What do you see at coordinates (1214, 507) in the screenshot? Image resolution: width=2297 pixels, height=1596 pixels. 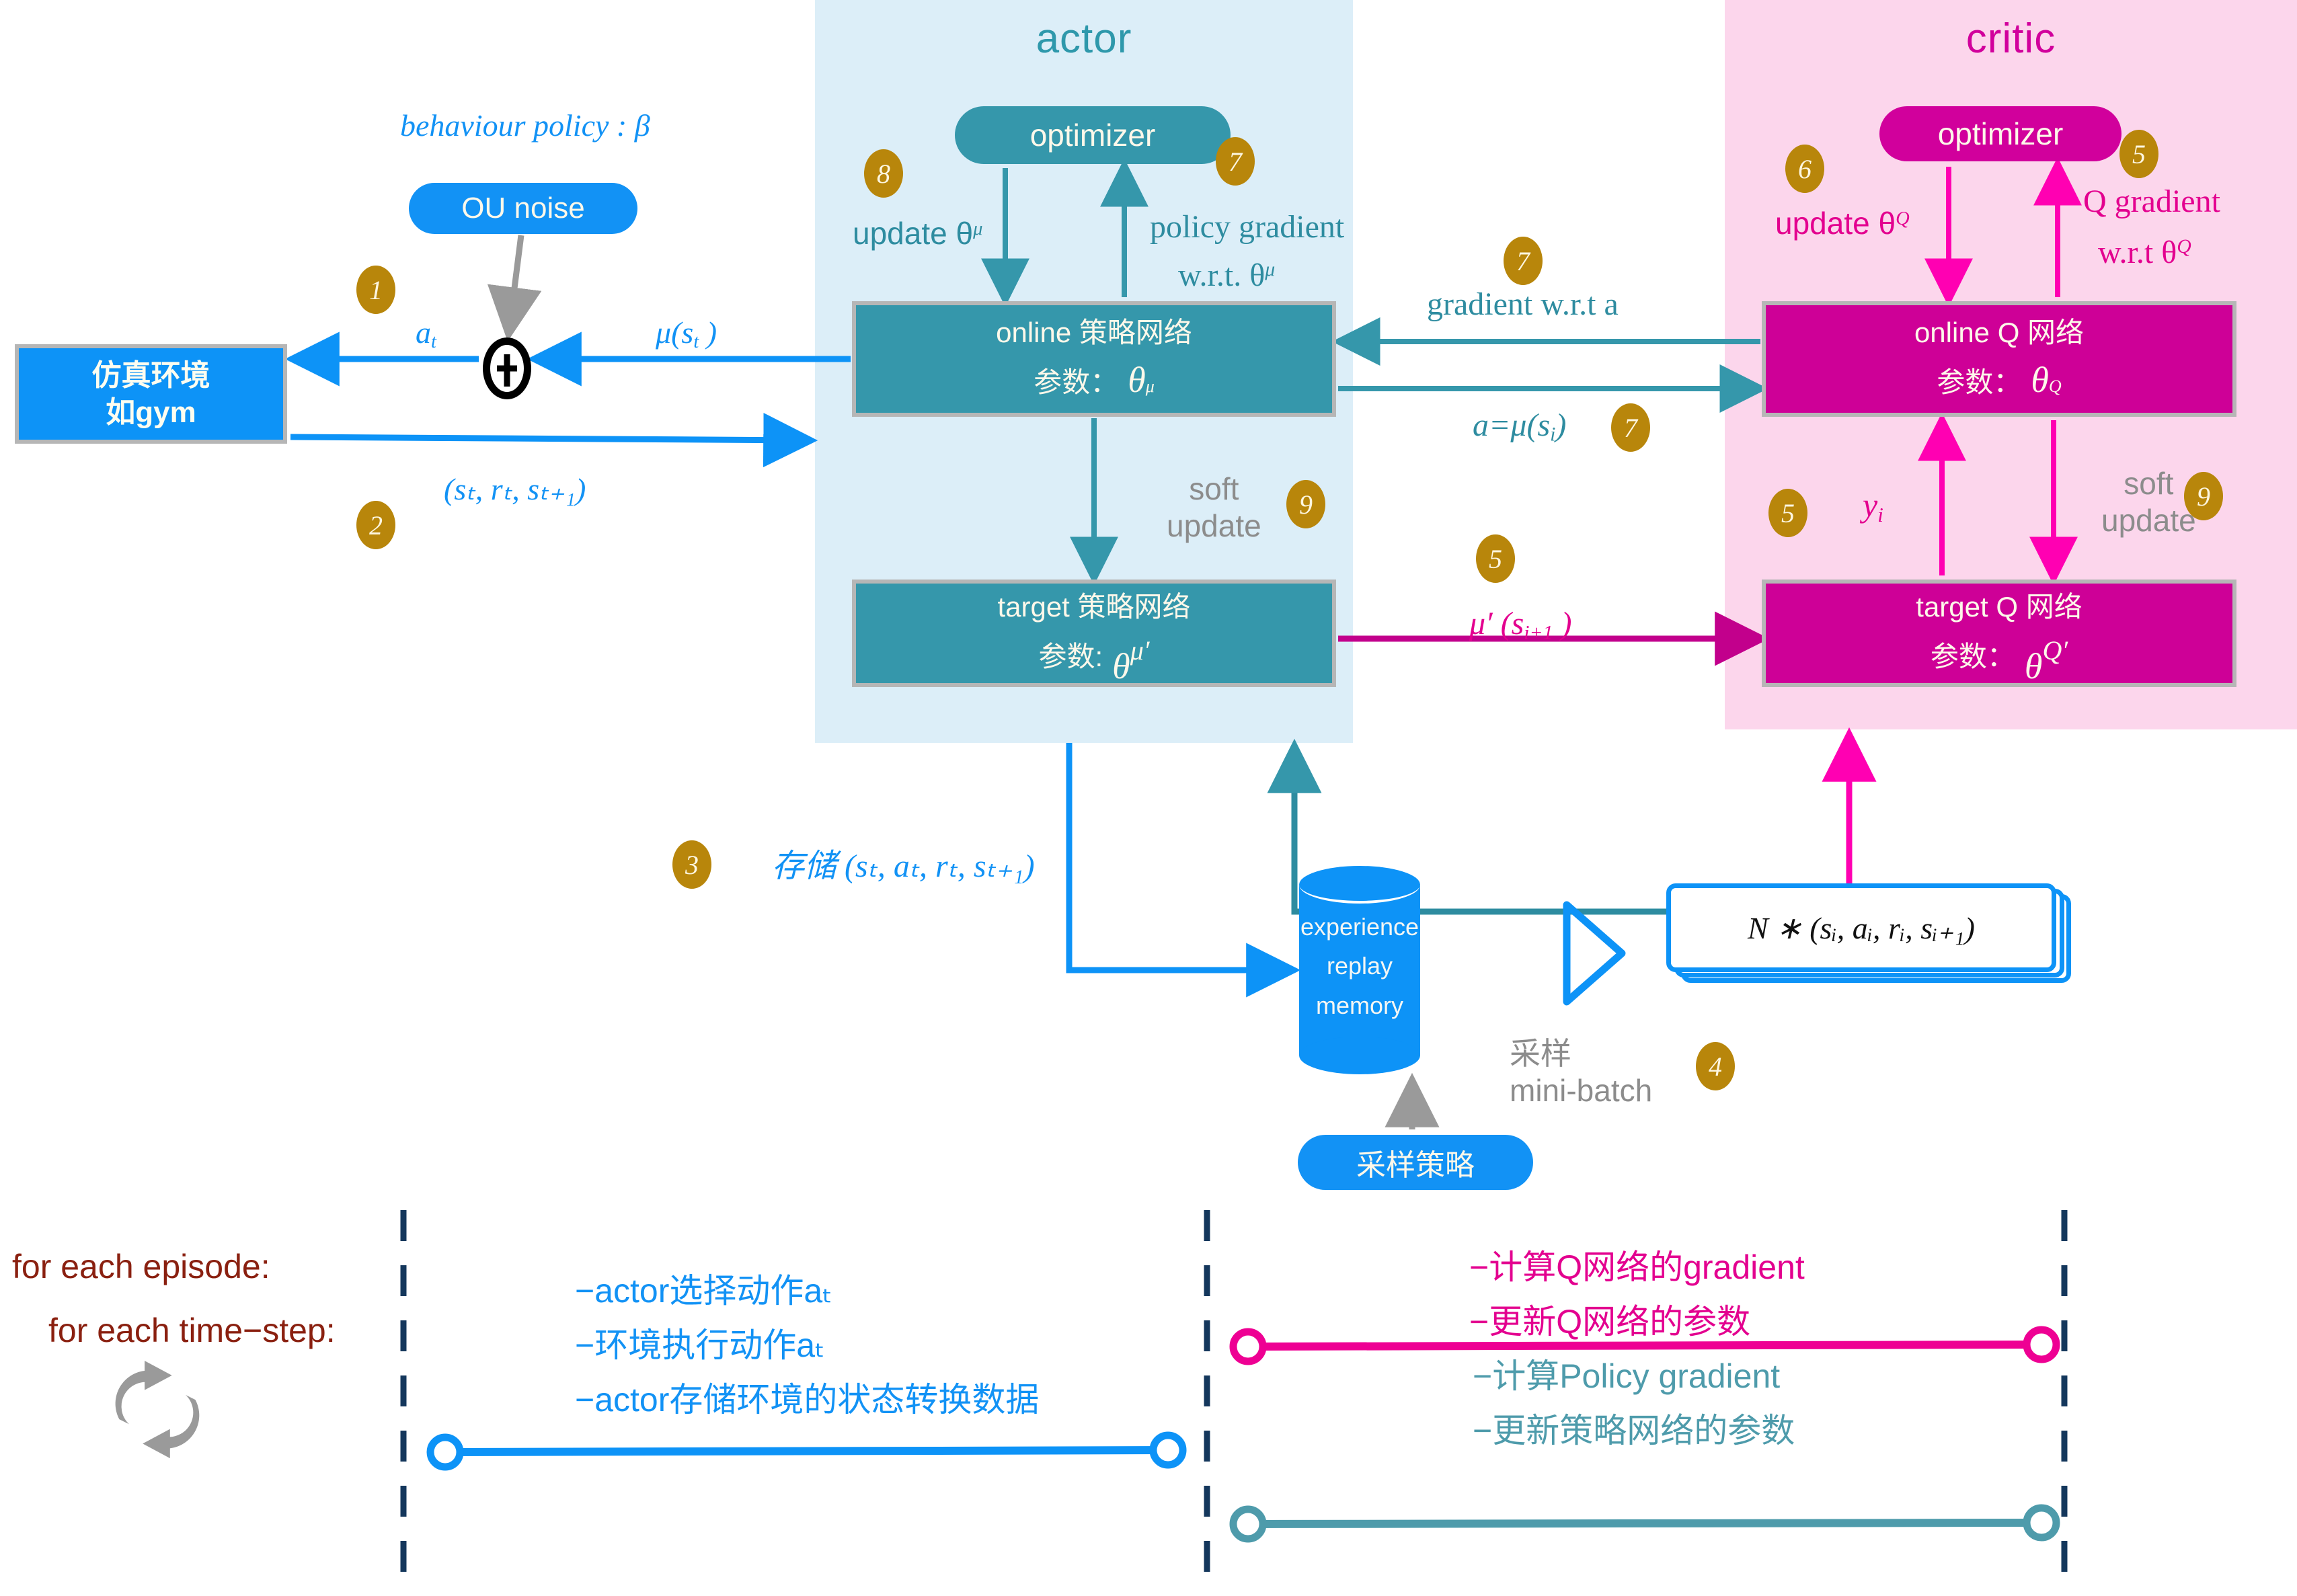 I see `actor-soft-update-label: soft update` at bounding box center [1214, 507].